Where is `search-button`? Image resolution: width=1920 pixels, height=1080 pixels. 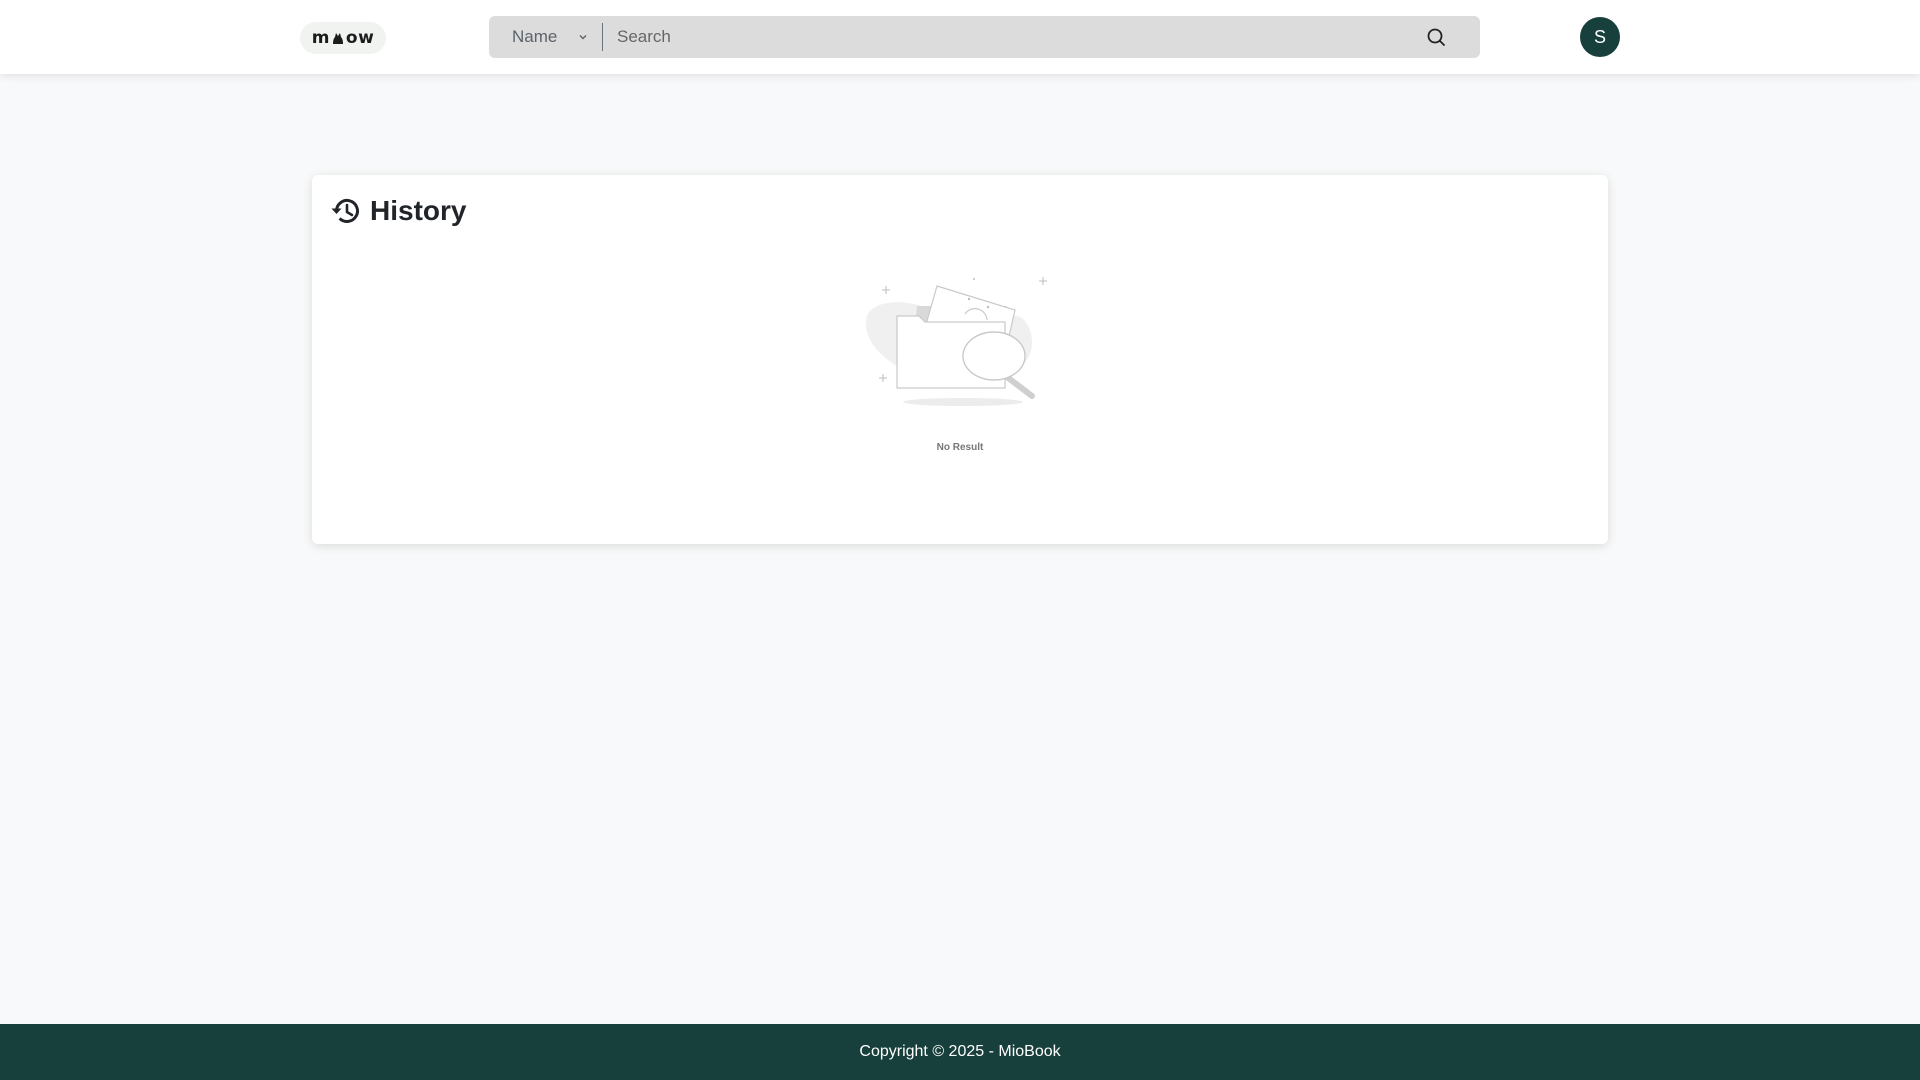 search-button is located at coordinates (1436, 37).